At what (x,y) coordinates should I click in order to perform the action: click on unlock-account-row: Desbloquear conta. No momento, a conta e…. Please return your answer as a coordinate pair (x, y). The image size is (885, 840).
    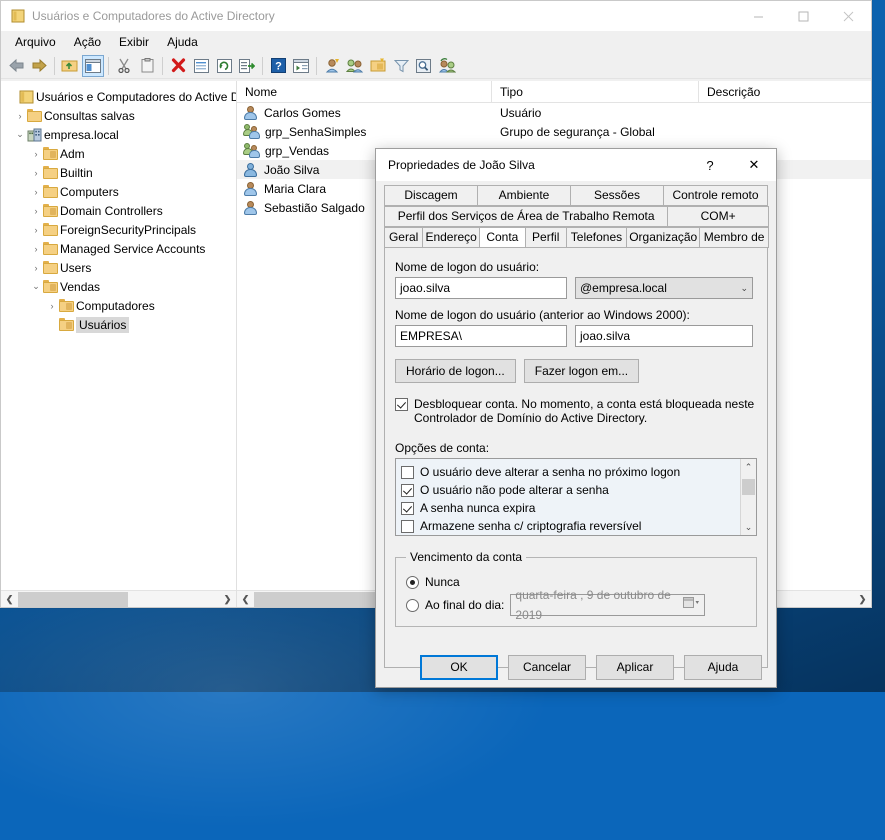
    Looking at the image, I should click on (576, 411).